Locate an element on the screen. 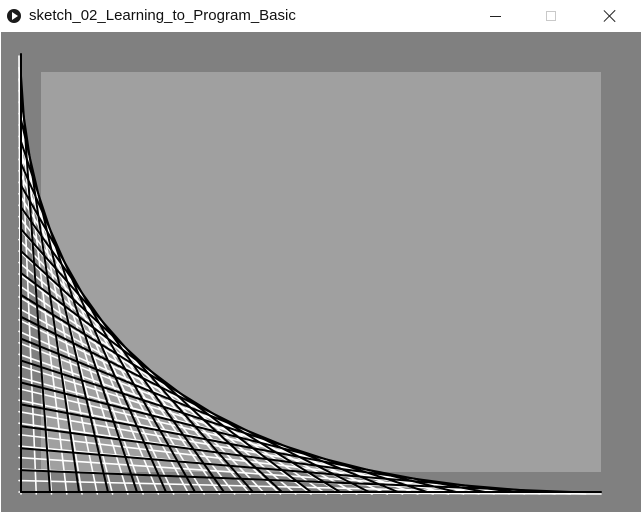 The height and width of the screenshot is (513, 642). processing-play-icon is located at coordinates (14, 16).